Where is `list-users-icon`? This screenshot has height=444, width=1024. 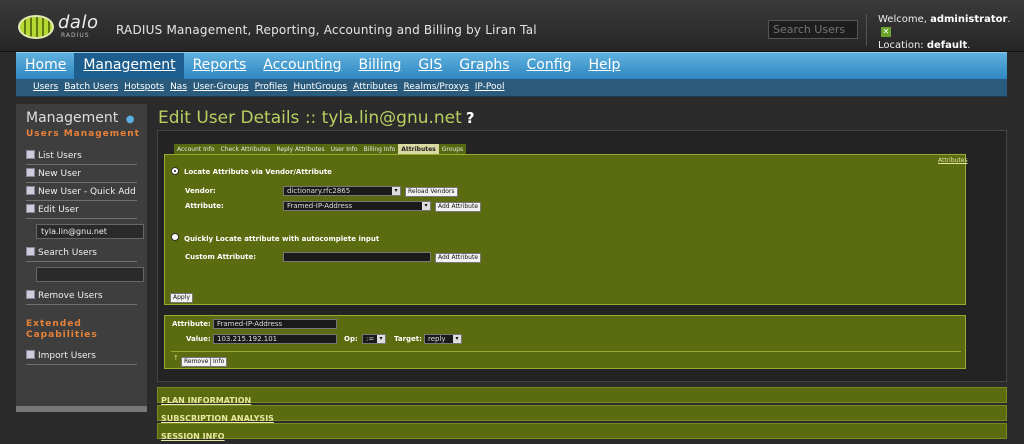 list-users-icon is located at coordinates (30, 154).